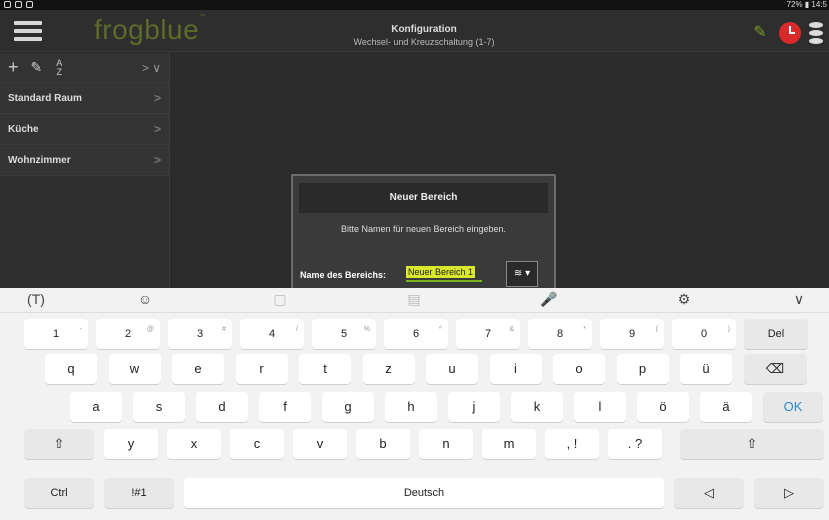  Describe the element at coordinates (537, 407) in the screenshot. I see `key-k: k` at that location.